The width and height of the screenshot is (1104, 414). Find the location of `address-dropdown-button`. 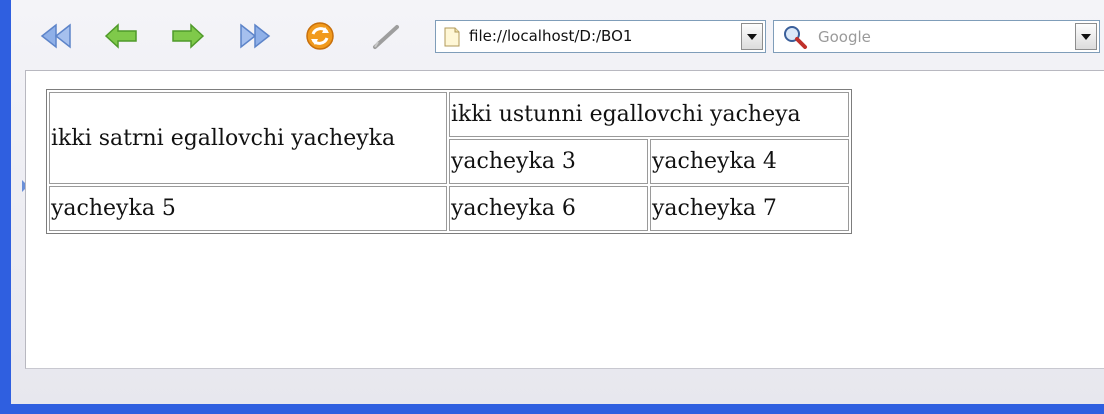

address-dropdown-button is located at coordinates (752, 36).